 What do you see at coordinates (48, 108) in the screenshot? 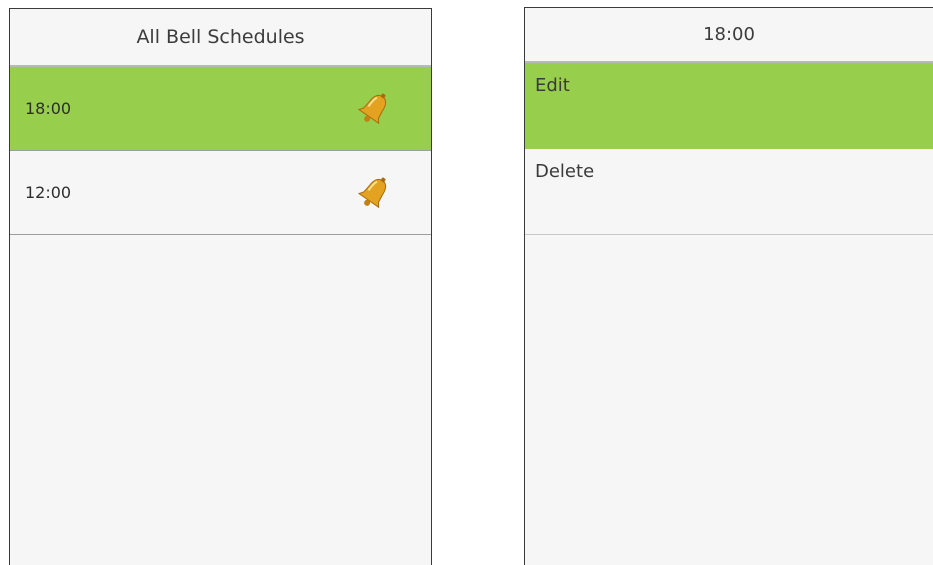
I see `schedule-time-label: 18:00` at bounding box center [48, 108].